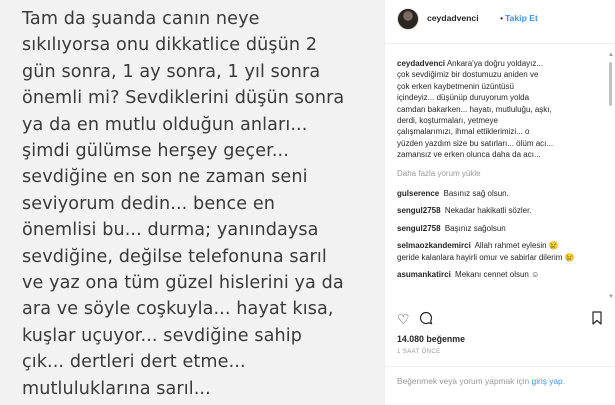 The height and width of the screenshot is (405, 615). I want to click on bookmark-icon, so click(597, 319).